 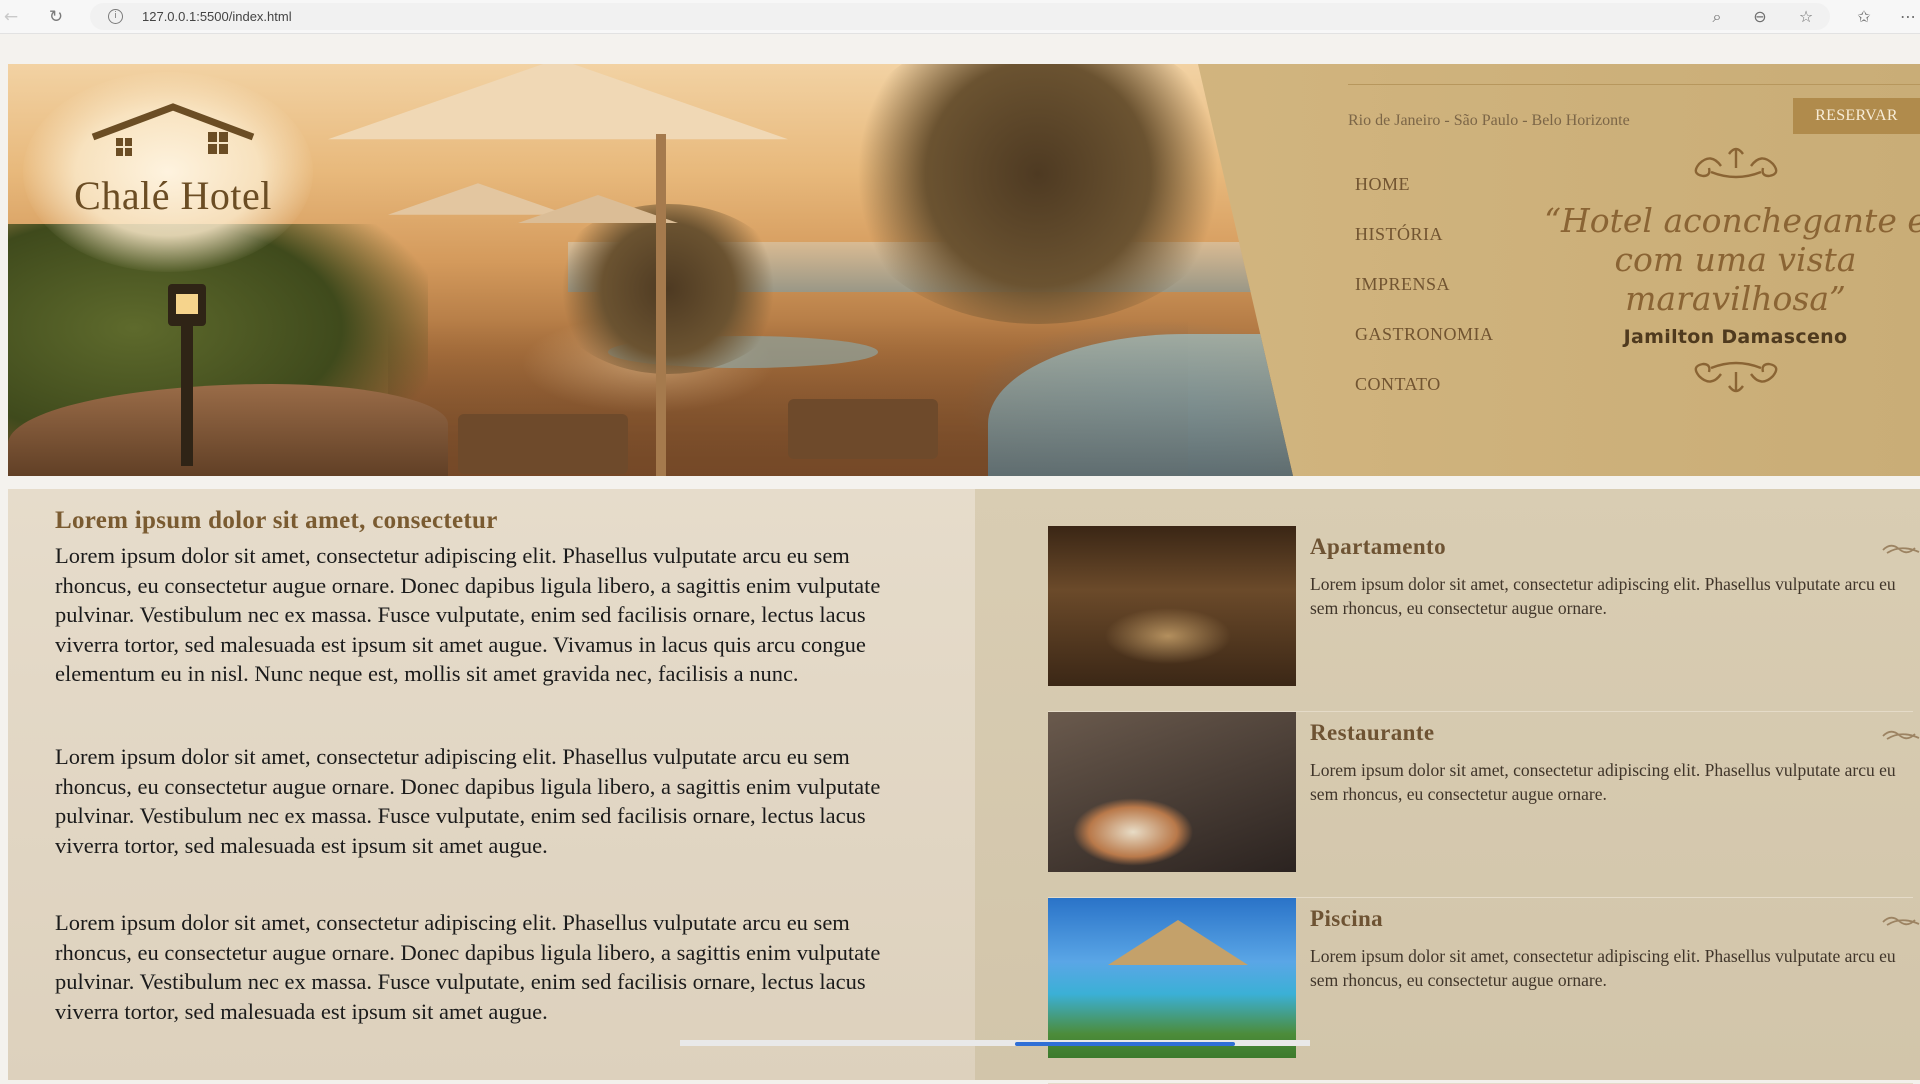 I want to click on minus-circle-icon: ⊖, so click(x=1760, y=17).